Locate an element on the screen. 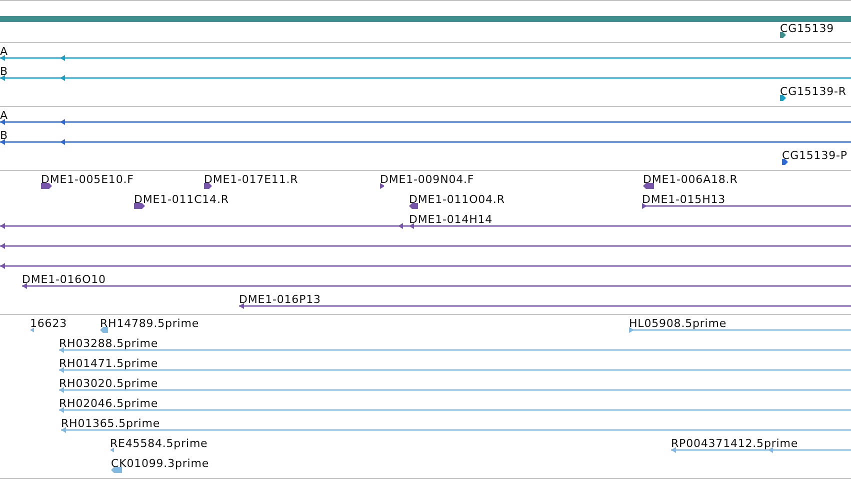 The width and height of the screenshot is (851, 482). feature-label: DME1-011C14.R is located at coordinates (181, 200).